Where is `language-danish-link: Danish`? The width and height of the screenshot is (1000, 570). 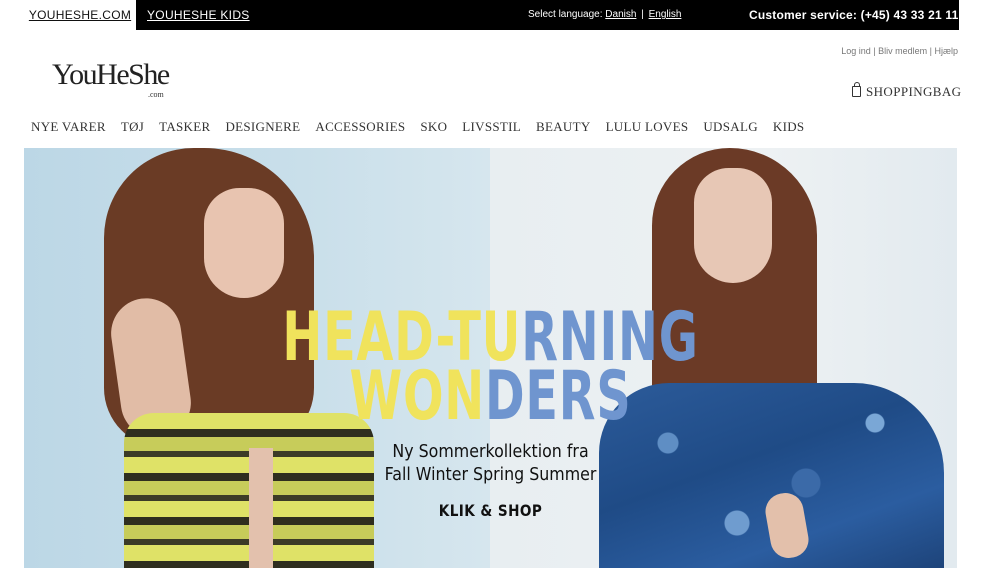 language-danish-link: Danish is located at coordinates (620, 14).